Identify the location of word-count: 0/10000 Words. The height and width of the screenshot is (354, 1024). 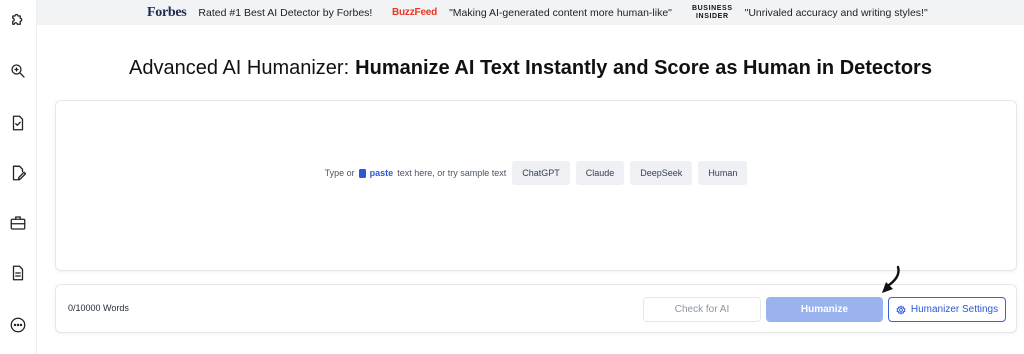
(98, 308).